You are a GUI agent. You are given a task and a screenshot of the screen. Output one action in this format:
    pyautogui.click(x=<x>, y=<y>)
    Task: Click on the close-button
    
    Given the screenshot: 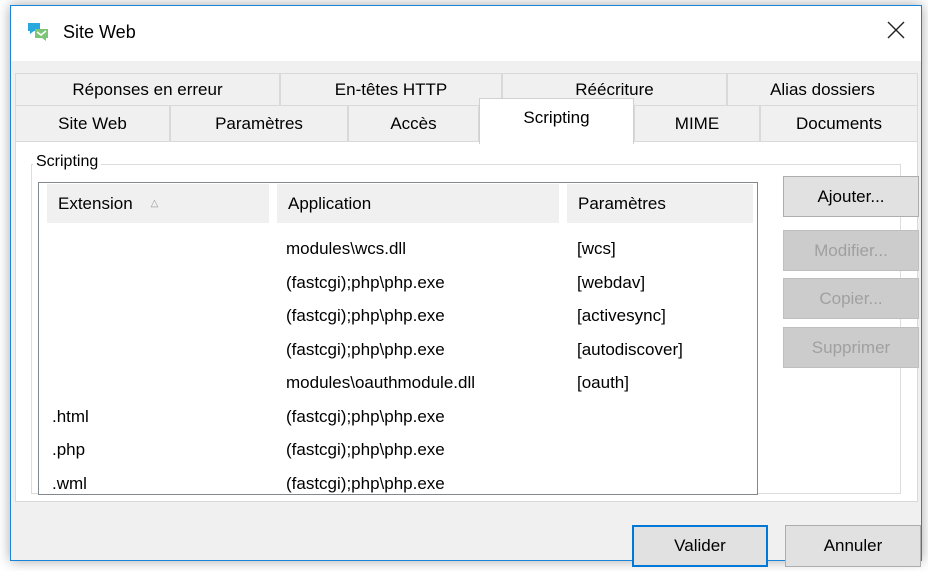 What is the action you would take?
    pyautogui.click(x=896, y=30)
    